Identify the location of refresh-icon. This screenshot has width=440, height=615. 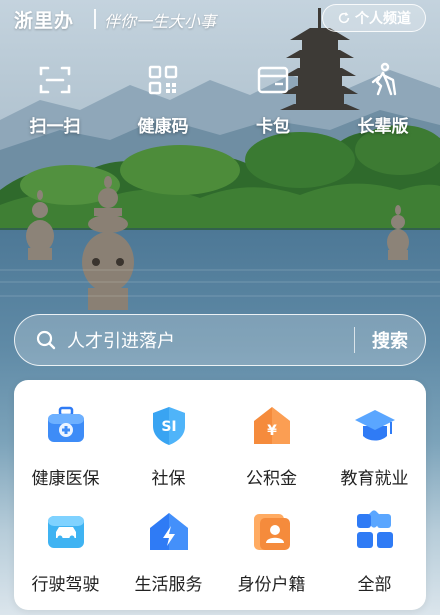
(344, 17).